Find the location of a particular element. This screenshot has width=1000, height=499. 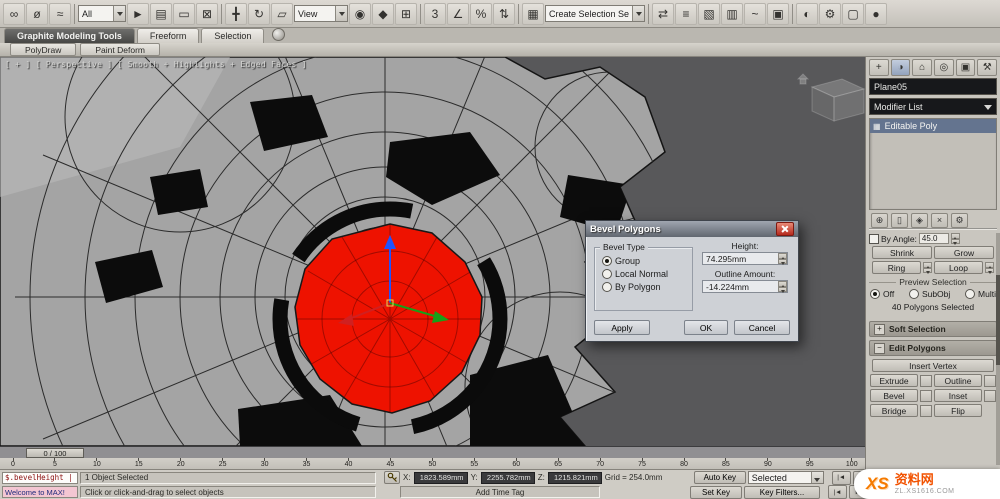

grow-button: Grow is located at coordinates (964, 252).